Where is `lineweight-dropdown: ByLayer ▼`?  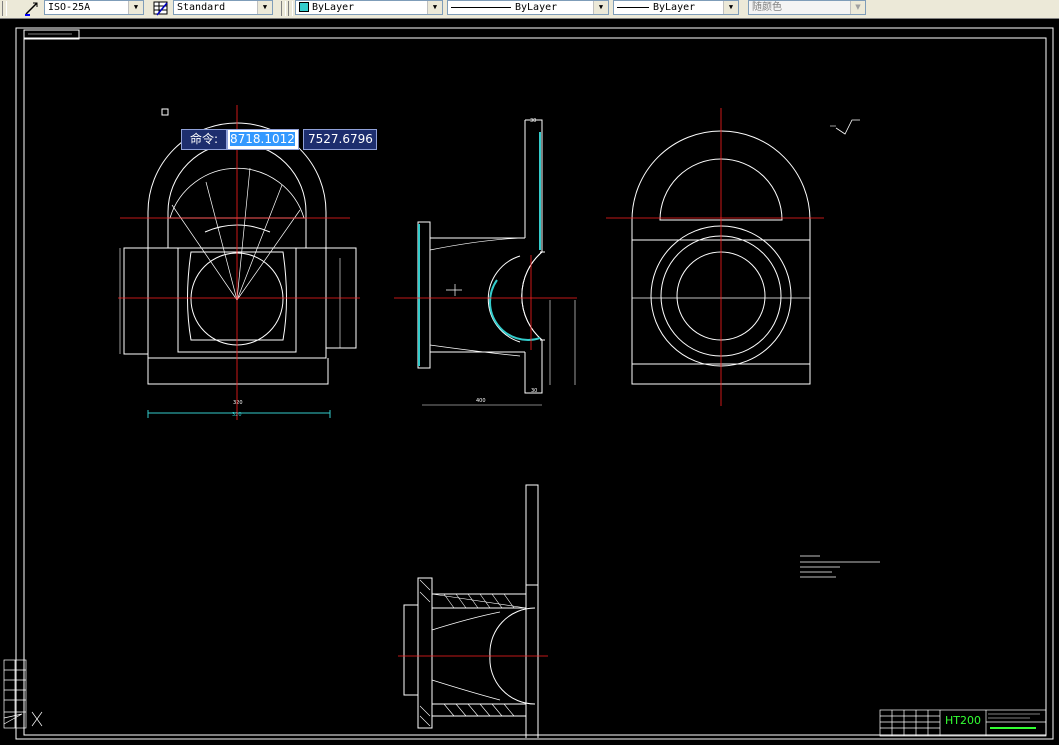
lineweight-dropdown: ByLayer ▼ is located at coordinates (676, 7).